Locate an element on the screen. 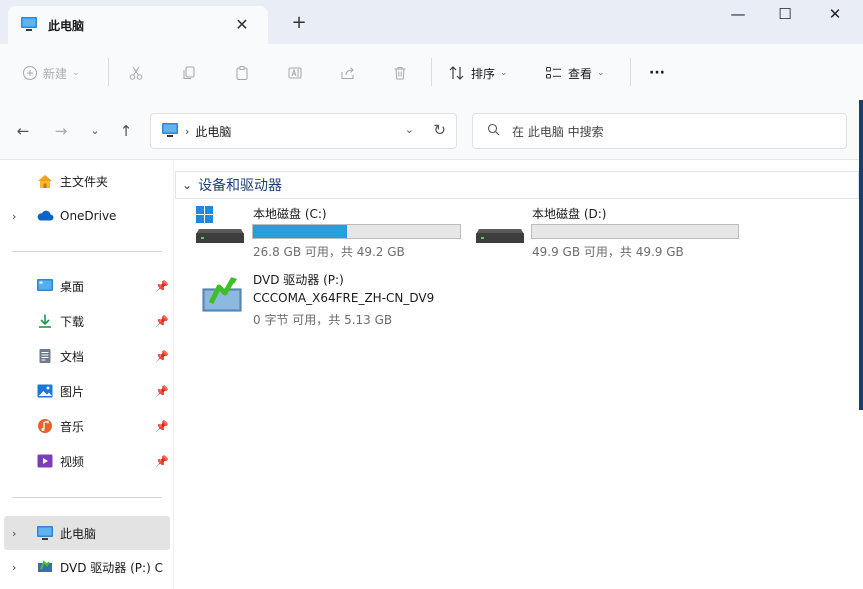 This screenshot has height=589, width=863. address-row: ← → ⌄ ↑ › 此电脑 ⌄ ↻ 在 此电脑 中搜索 is located at coordinates (431, 130).